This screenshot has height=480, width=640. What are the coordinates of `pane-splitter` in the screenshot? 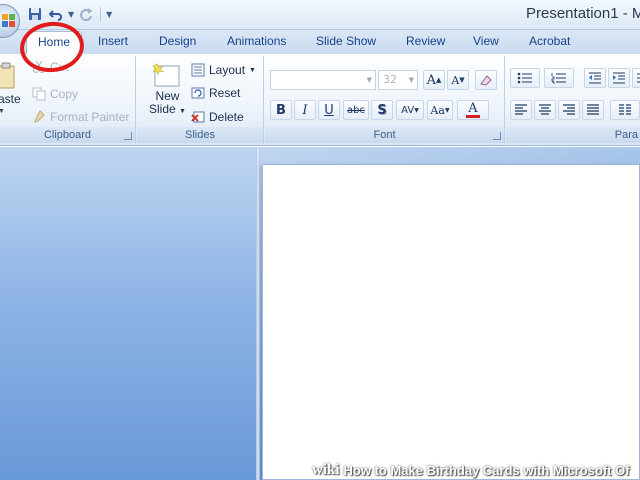 It's located at (258, 313).